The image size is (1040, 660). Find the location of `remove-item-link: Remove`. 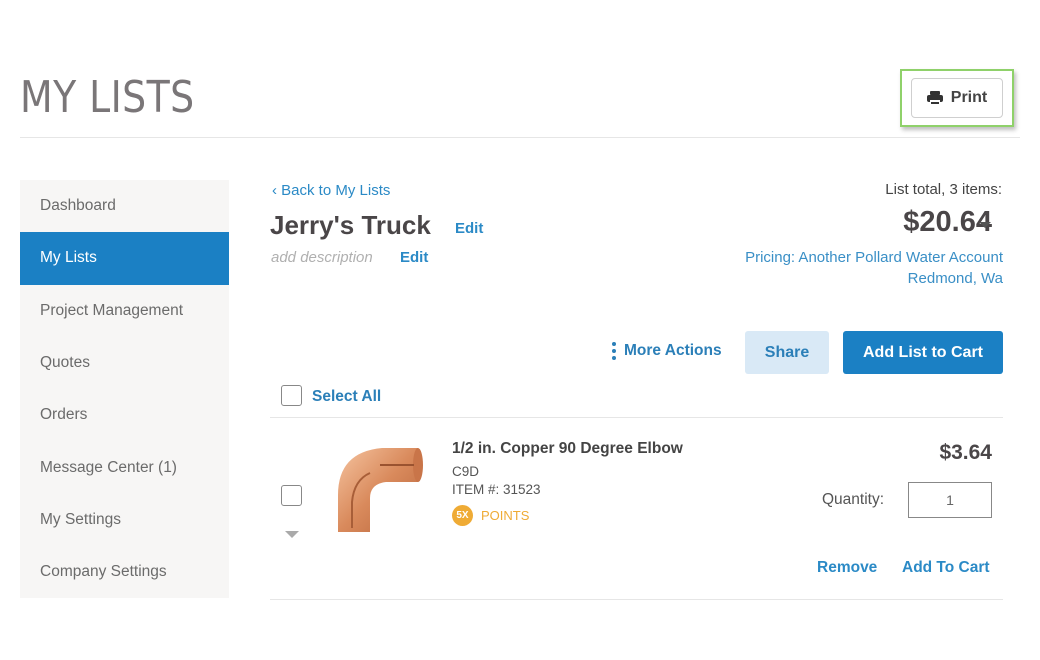

remove-item-link: Remove is located at coordinates (847, 568).